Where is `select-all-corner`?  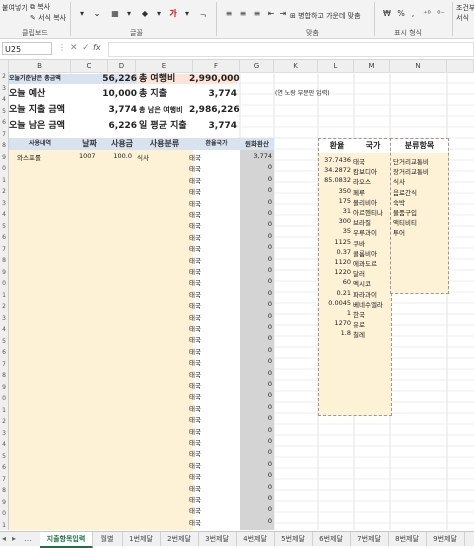 select-all-corner is located at coordinates (4, 66).